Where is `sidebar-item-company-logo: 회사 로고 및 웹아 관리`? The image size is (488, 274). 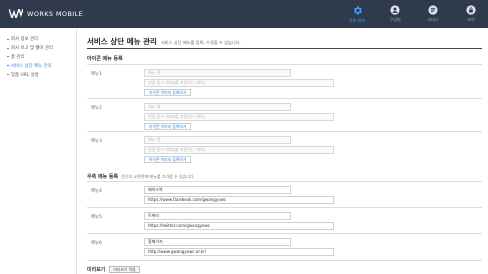
sidebar-item-company-logo: 회사 로고 및 웹아 관리 is located at coordinates (38, 48).